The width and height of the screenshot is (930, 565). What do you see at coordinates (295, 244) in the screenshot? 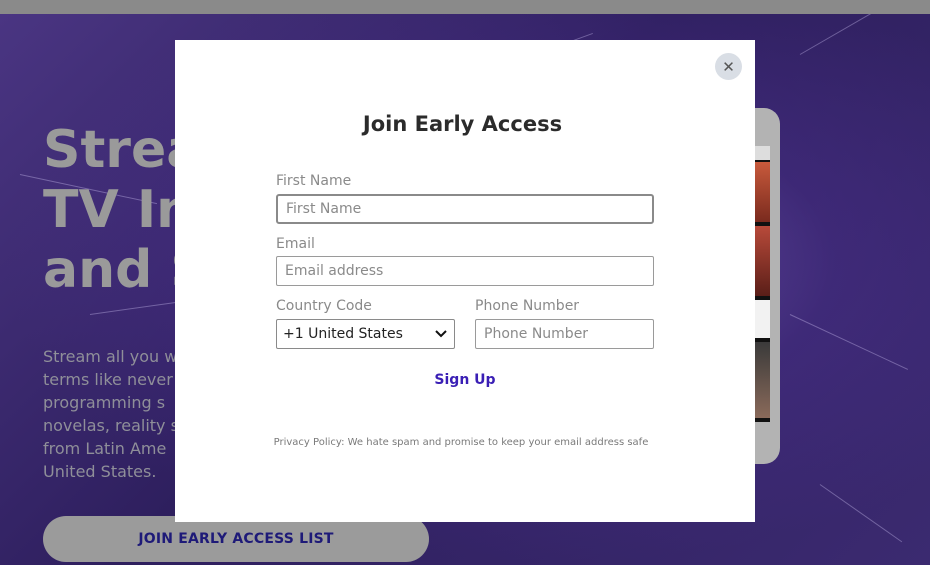
I see `email-label: Email` at bounding box center [295, 244].